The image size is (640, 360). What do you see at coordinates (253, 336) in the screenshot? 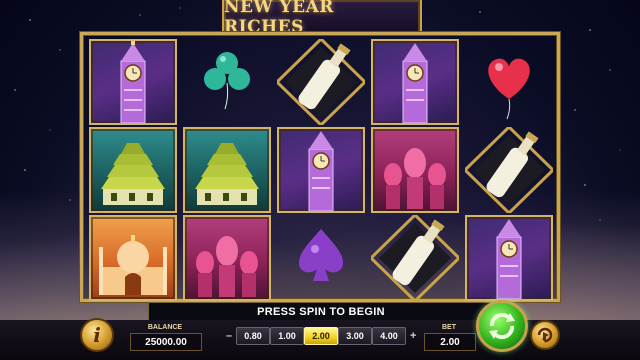
I see `bet-option: 0.80` at bounding box center [253, 336].